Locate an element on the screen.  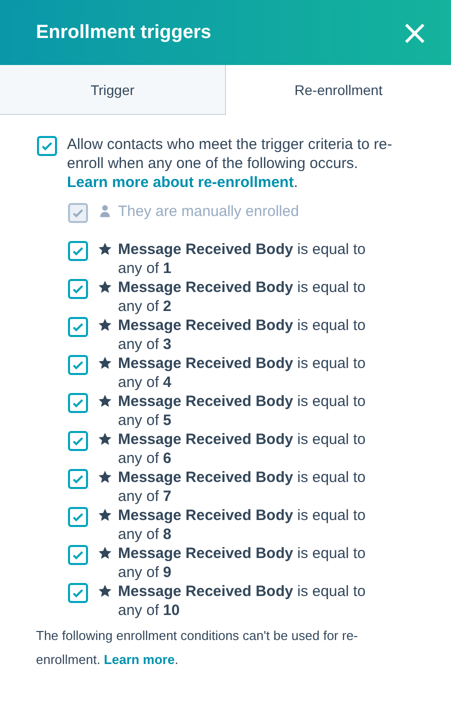
learn-more-link: Learn more about re-enrollment is located at coordinates (180, 182).